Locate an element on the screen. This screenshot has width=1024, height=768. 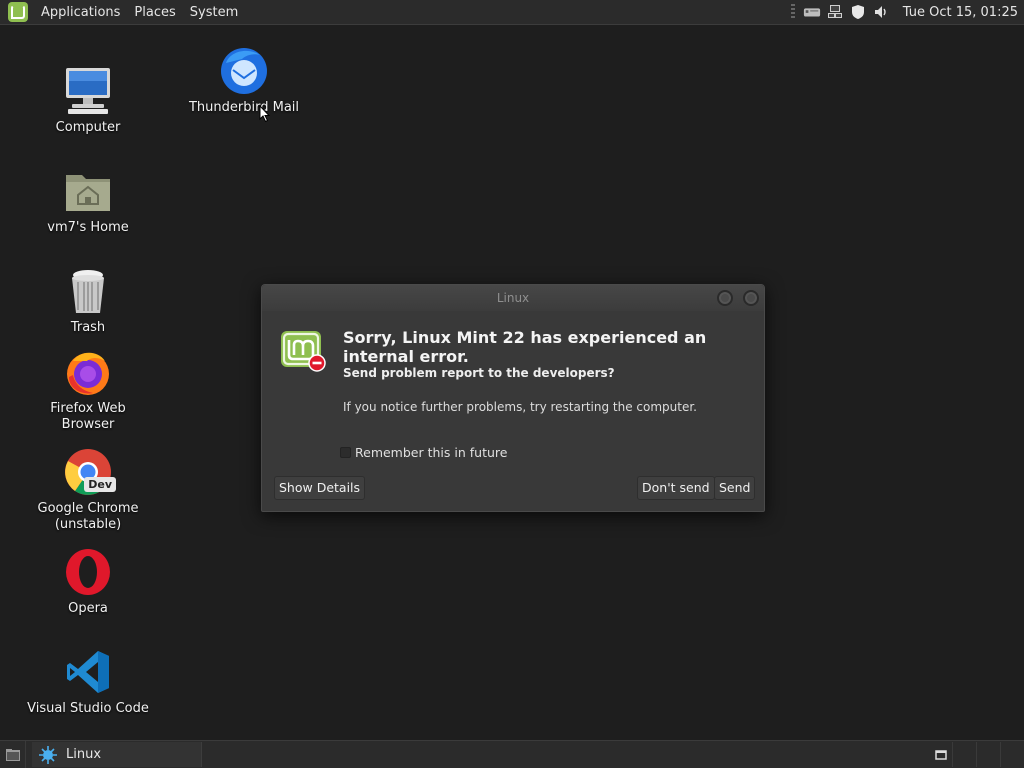
window-list-button is located at coordinates (941, 754).